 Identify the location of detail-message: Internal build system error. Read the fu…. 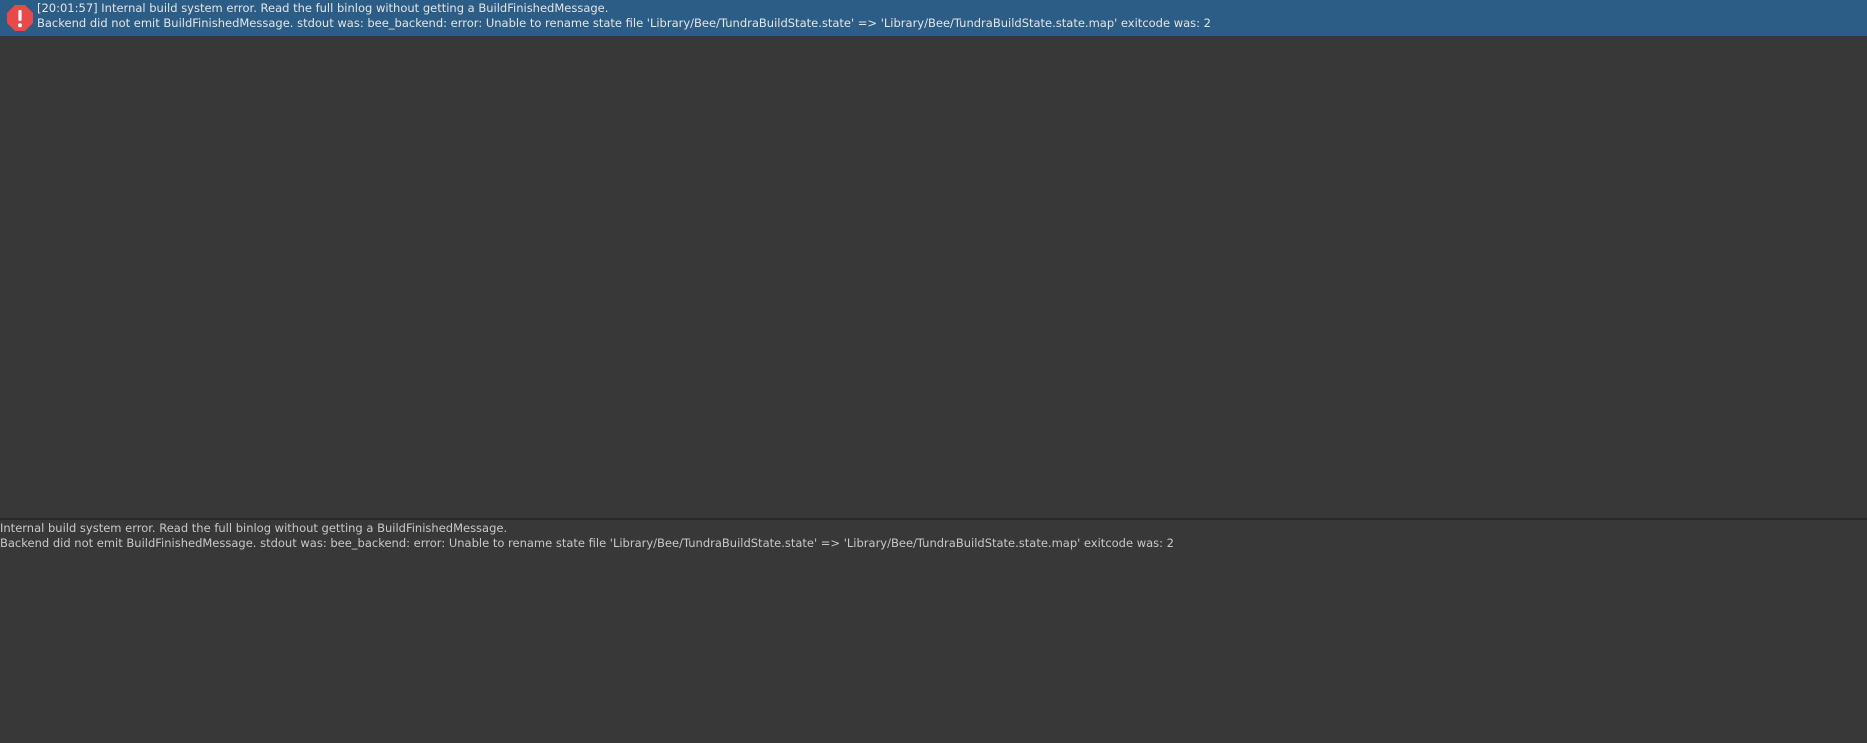
(254, 528).